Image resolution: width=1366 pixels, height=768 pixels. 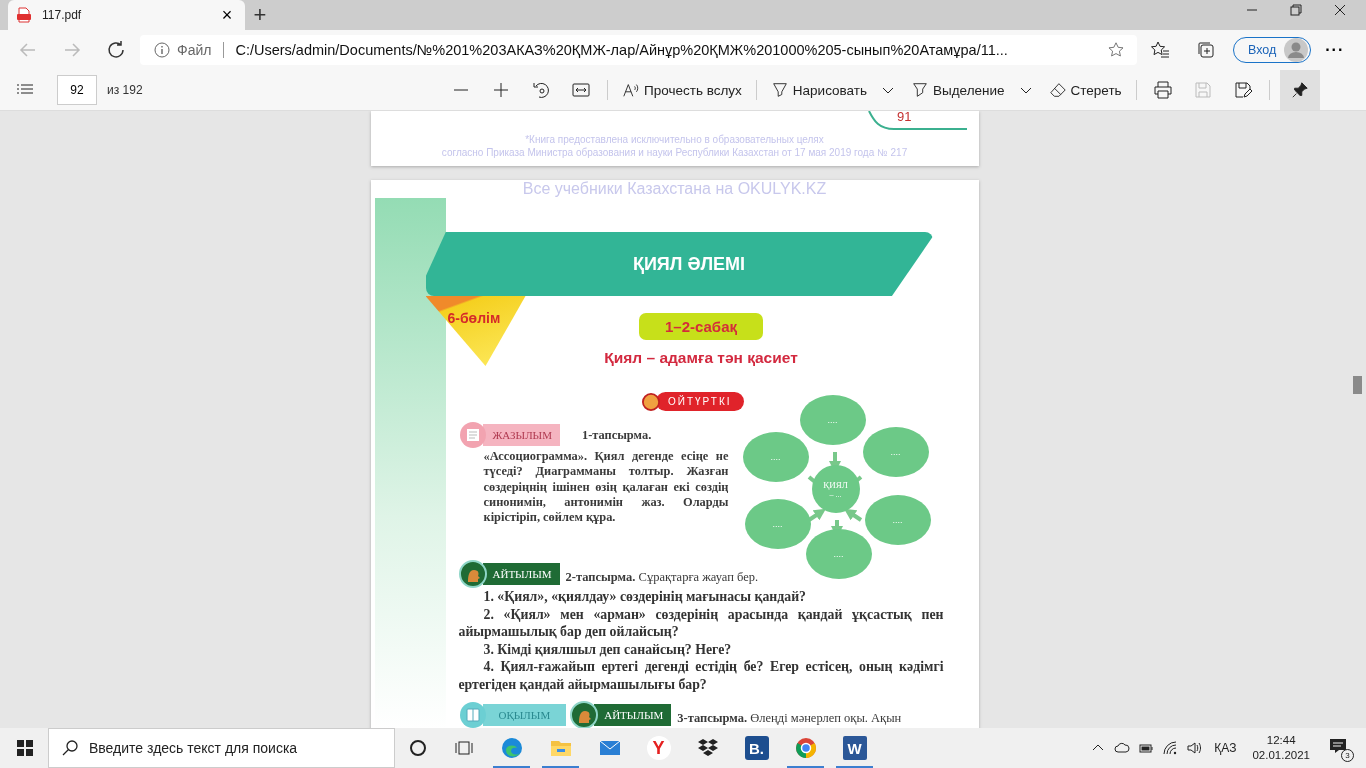 What do you see at coordinates (818, 90) in the screenshot?
I see `draw-button: Нарисовать` at bounding box center [818, 90].